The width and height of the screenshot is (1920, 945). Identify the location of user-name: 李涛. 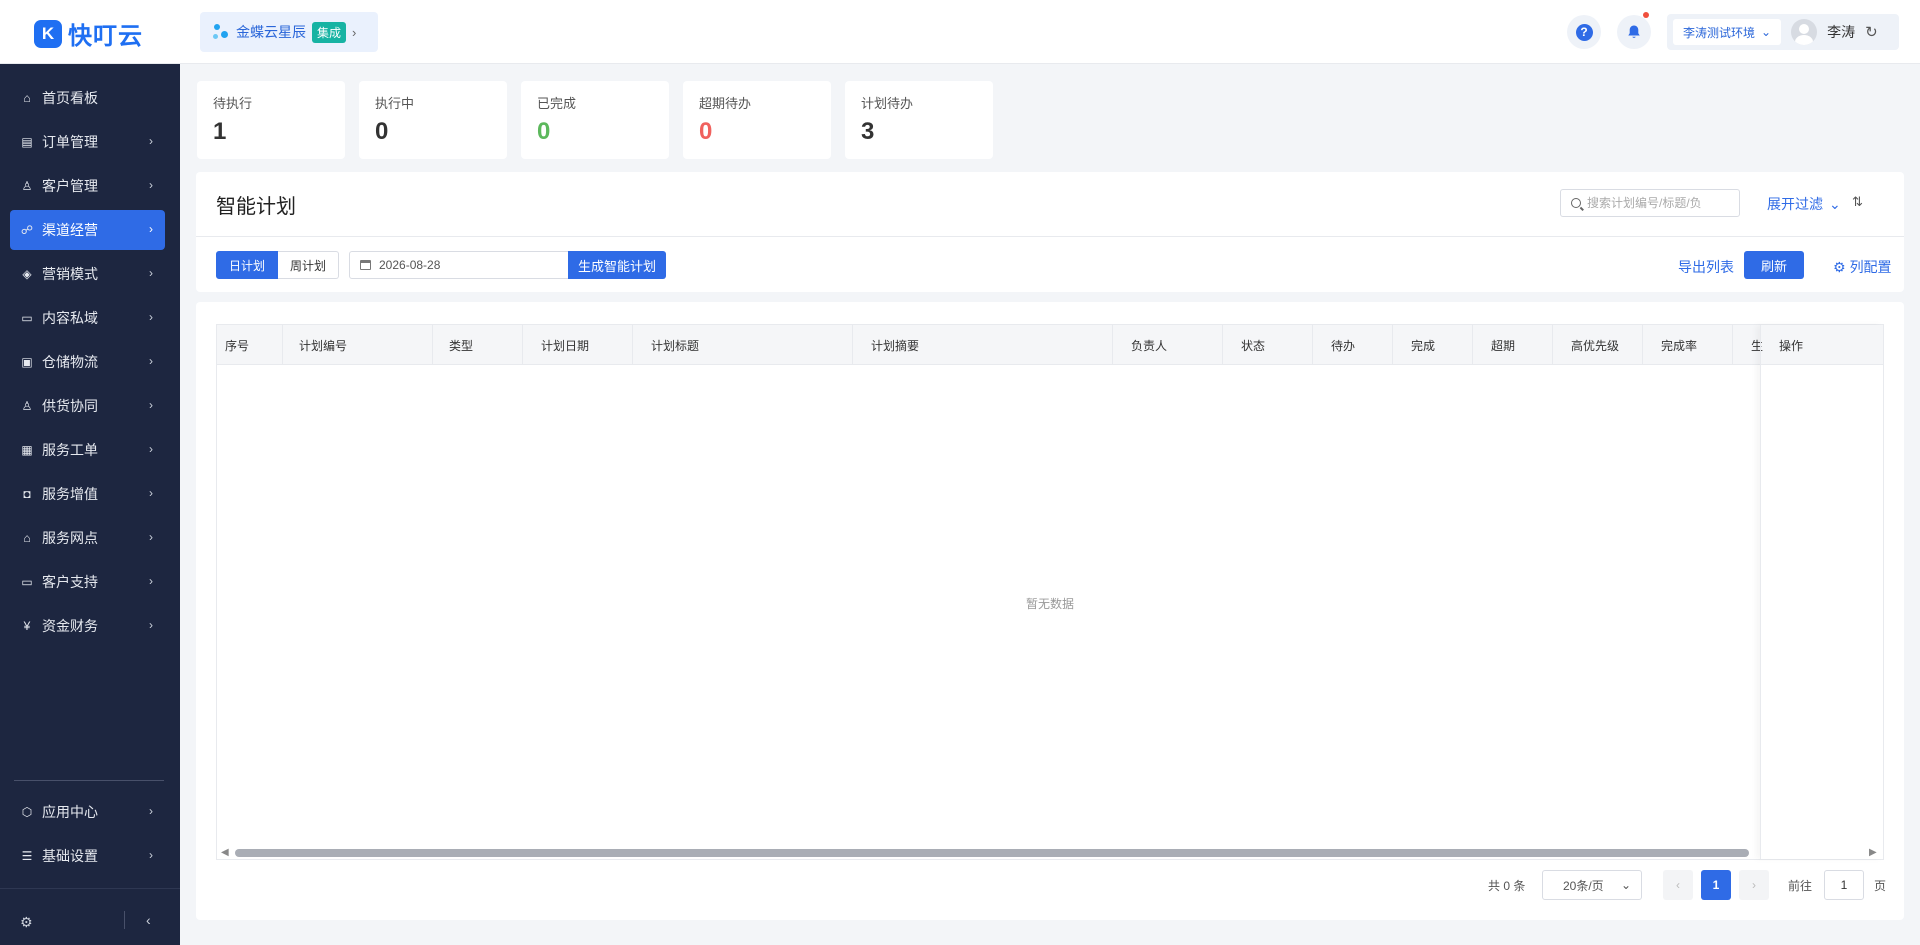
(1841, 32).